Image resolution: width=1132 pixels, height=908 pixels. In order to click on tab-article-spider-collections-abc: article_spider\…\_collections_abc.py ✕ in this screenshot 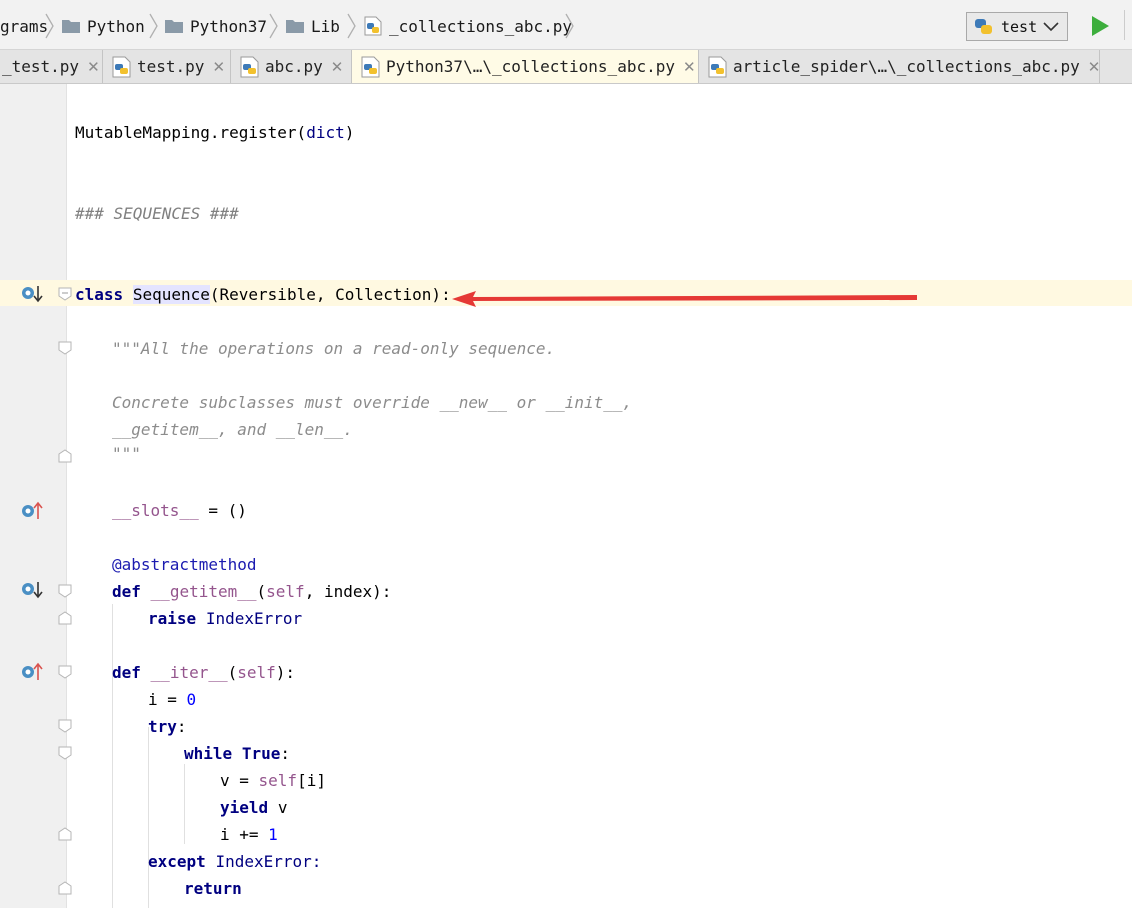, I will do `click(899, 66)`.